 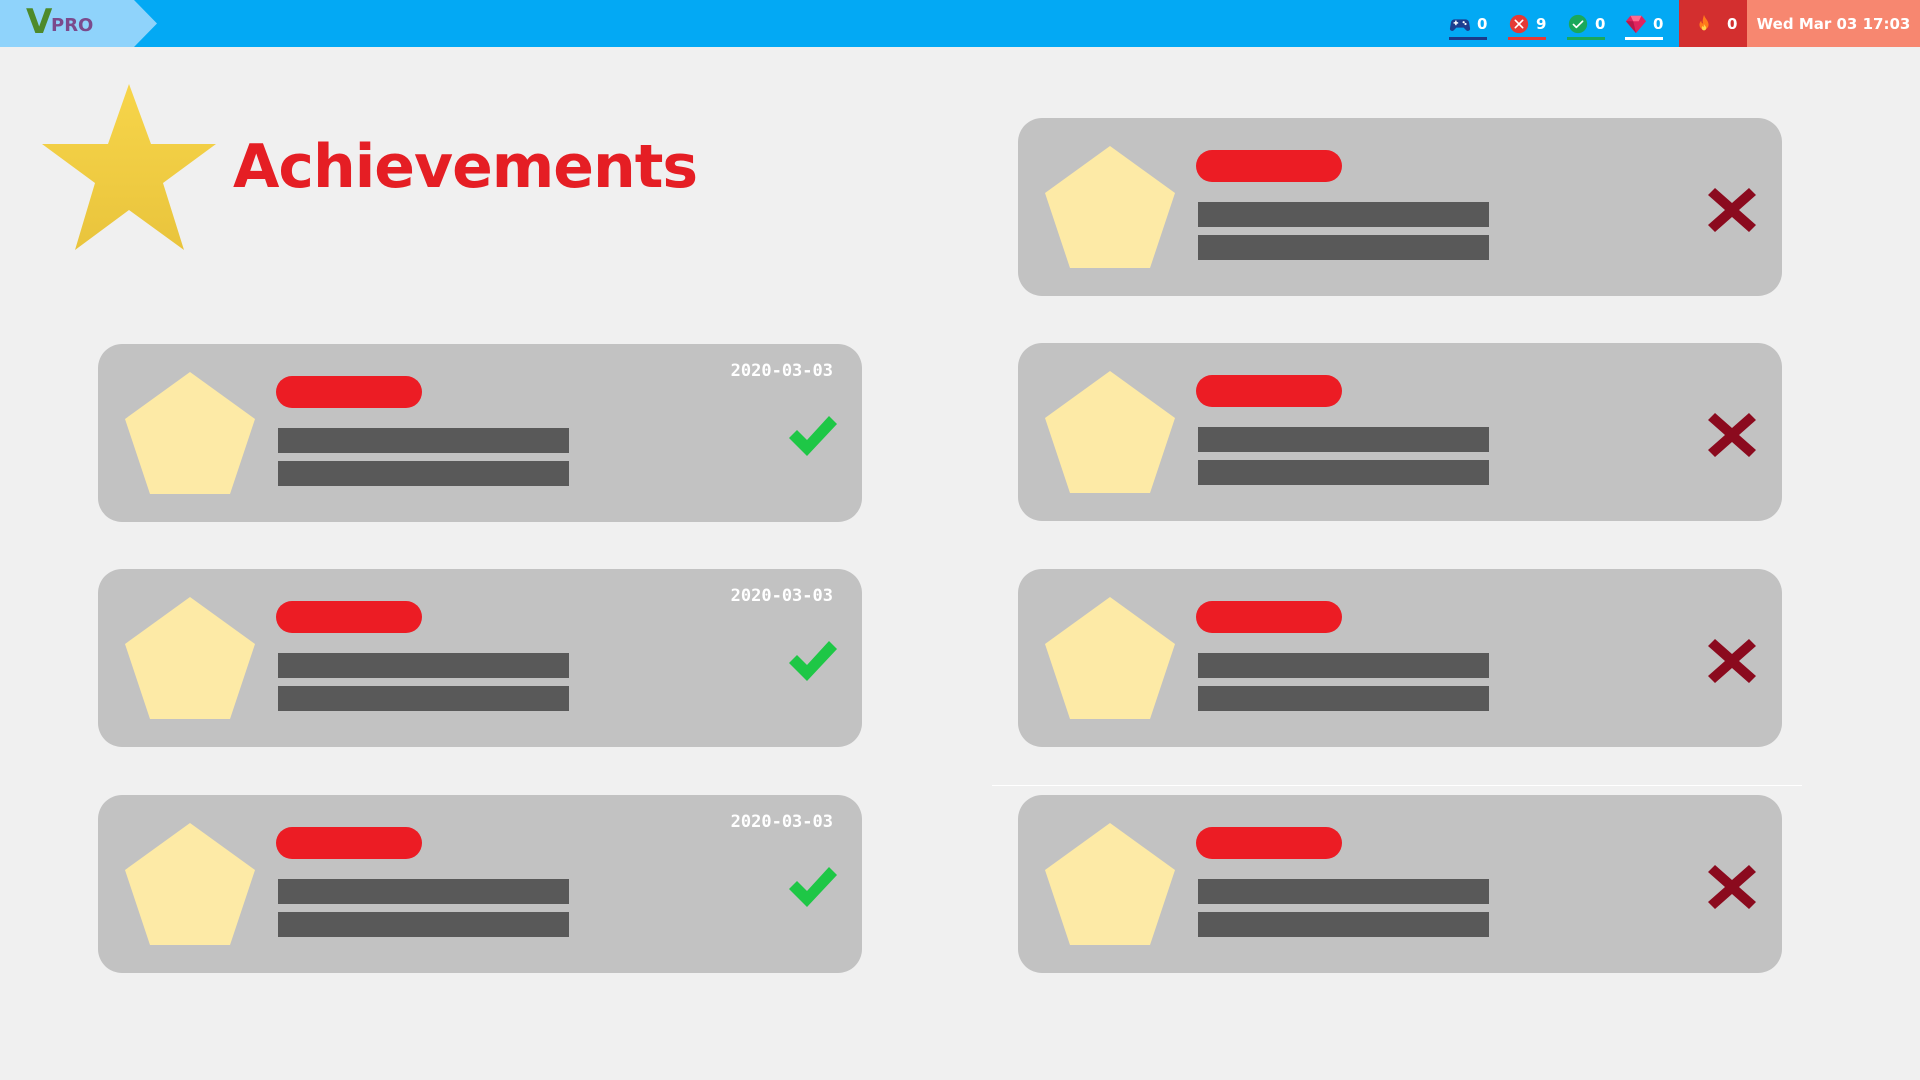 I want to click on x-circle-icon, so click(x=1519, y=23).